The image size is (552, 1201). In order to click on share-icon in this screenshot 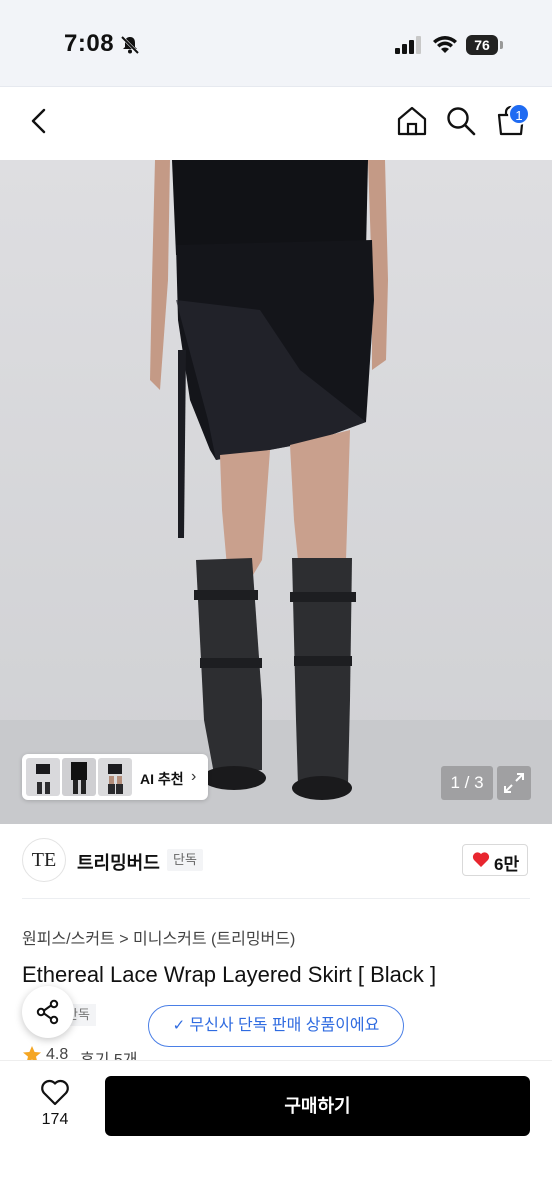, I will do `click(47, 1012)`.